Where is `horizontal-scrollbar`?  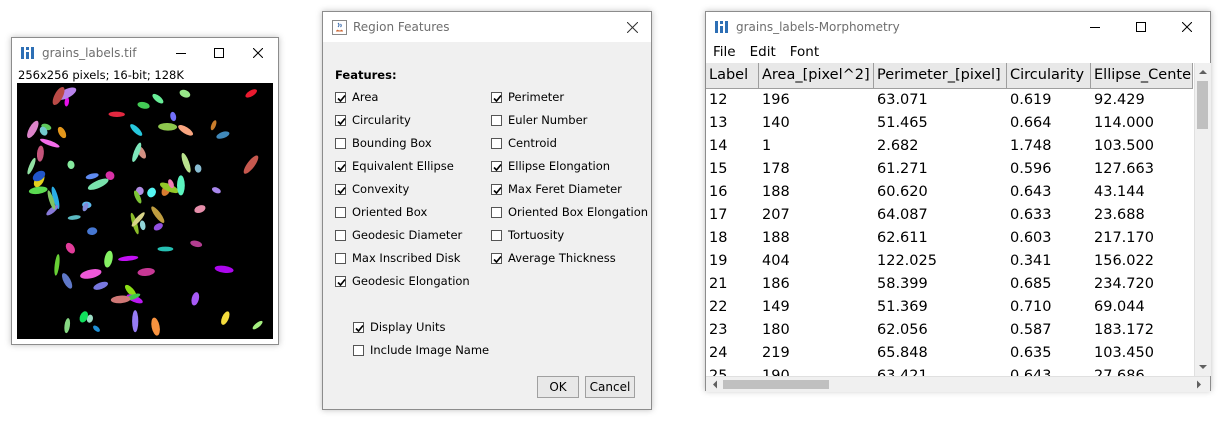
horizontal-scrollbar is located at coordinates (958, 384).